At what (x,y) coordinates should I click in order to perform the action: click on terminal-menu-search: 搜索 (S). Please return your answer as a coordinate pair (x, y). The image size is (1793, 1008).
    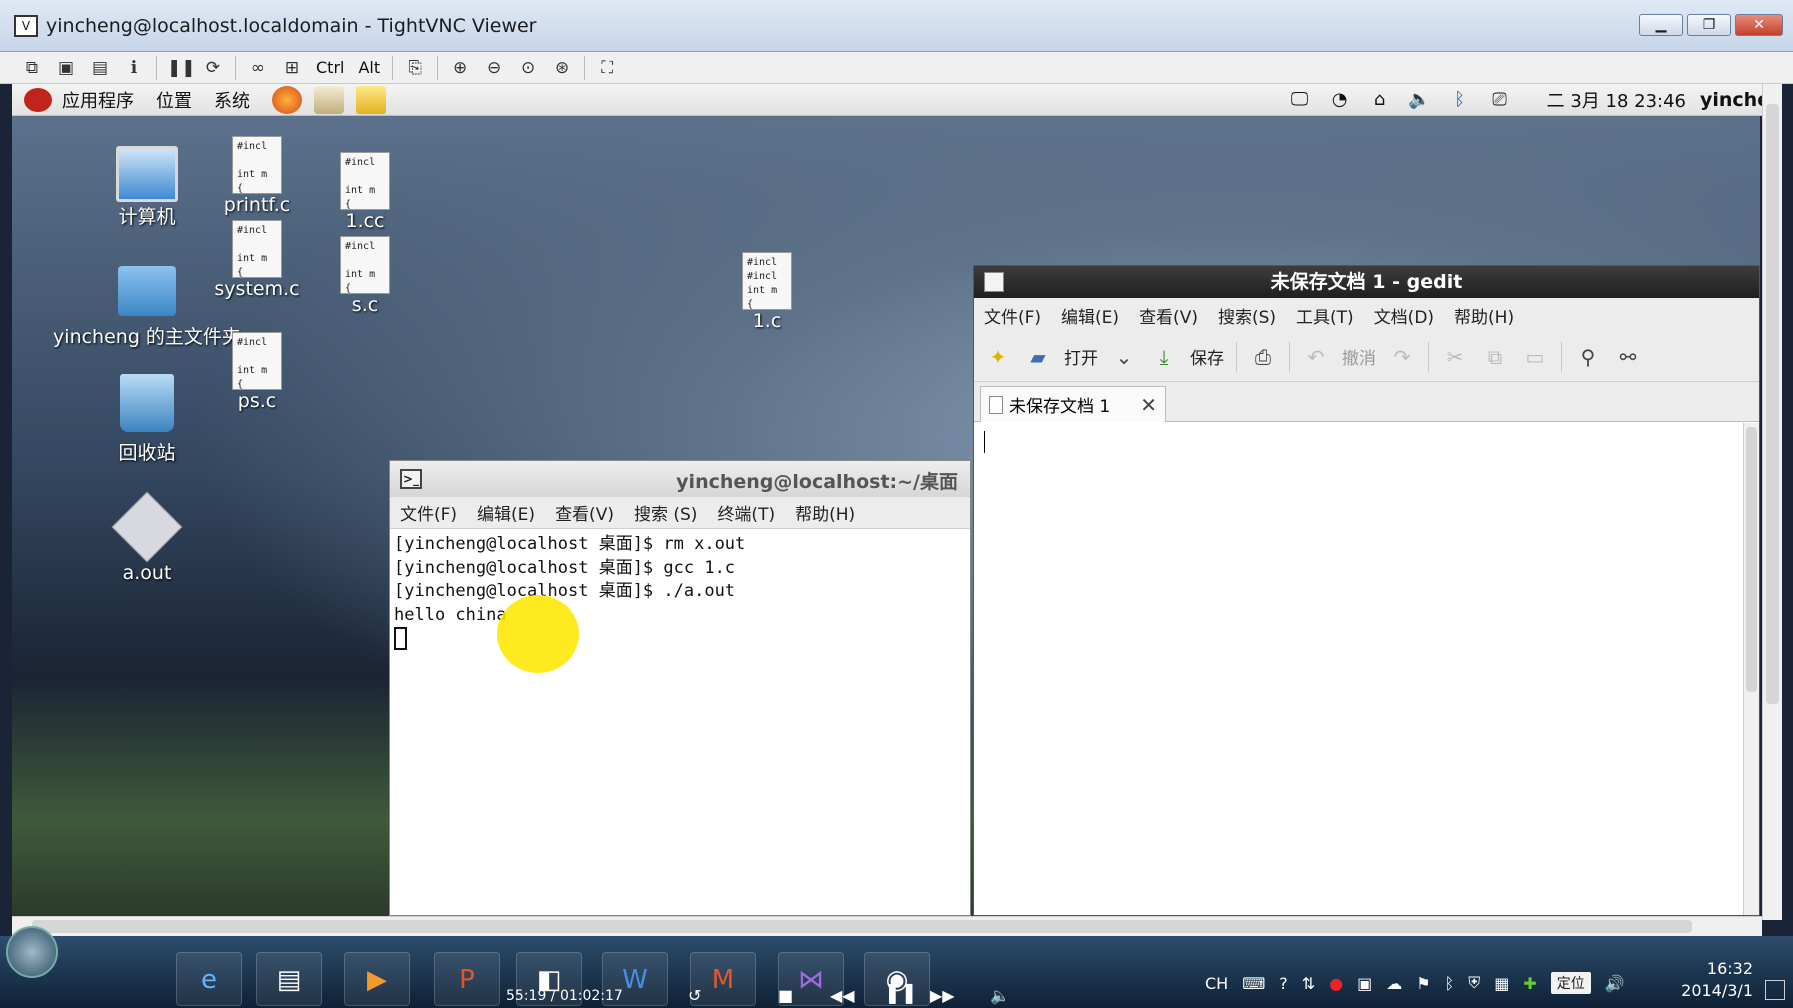
    Looking at the image, I should click on (665, 512).